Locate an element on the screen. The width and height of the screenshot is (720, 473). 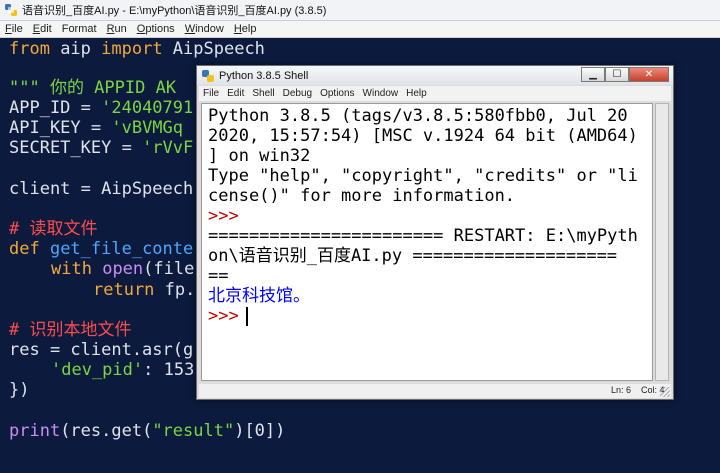
shell-line: cense()" for more information. is located at coordinates (362, 196).